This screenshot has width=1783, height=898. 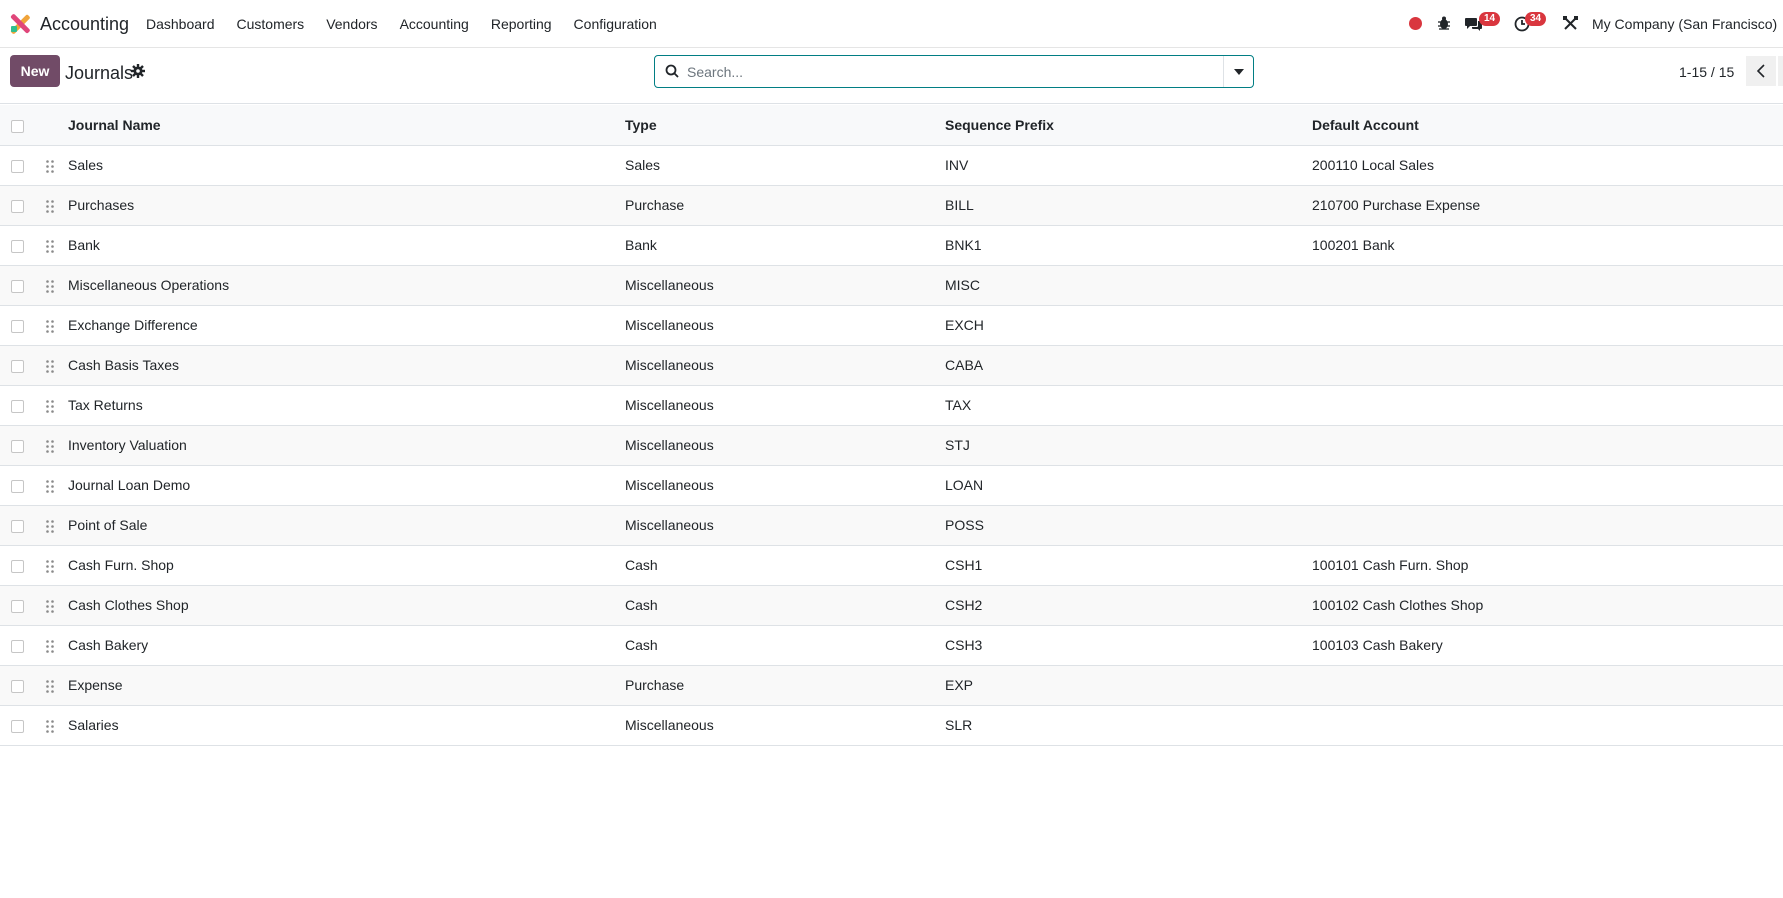 I want to click on cell-journal-name: Cash Furn. Shop, so click(x=346, y=565).